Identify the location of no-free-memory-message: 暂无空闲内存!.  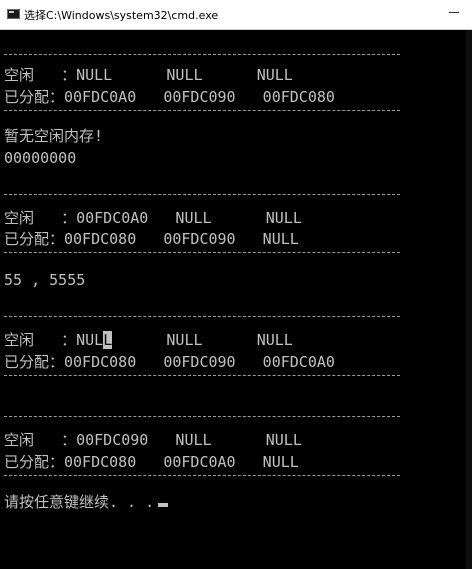
(54, 136).